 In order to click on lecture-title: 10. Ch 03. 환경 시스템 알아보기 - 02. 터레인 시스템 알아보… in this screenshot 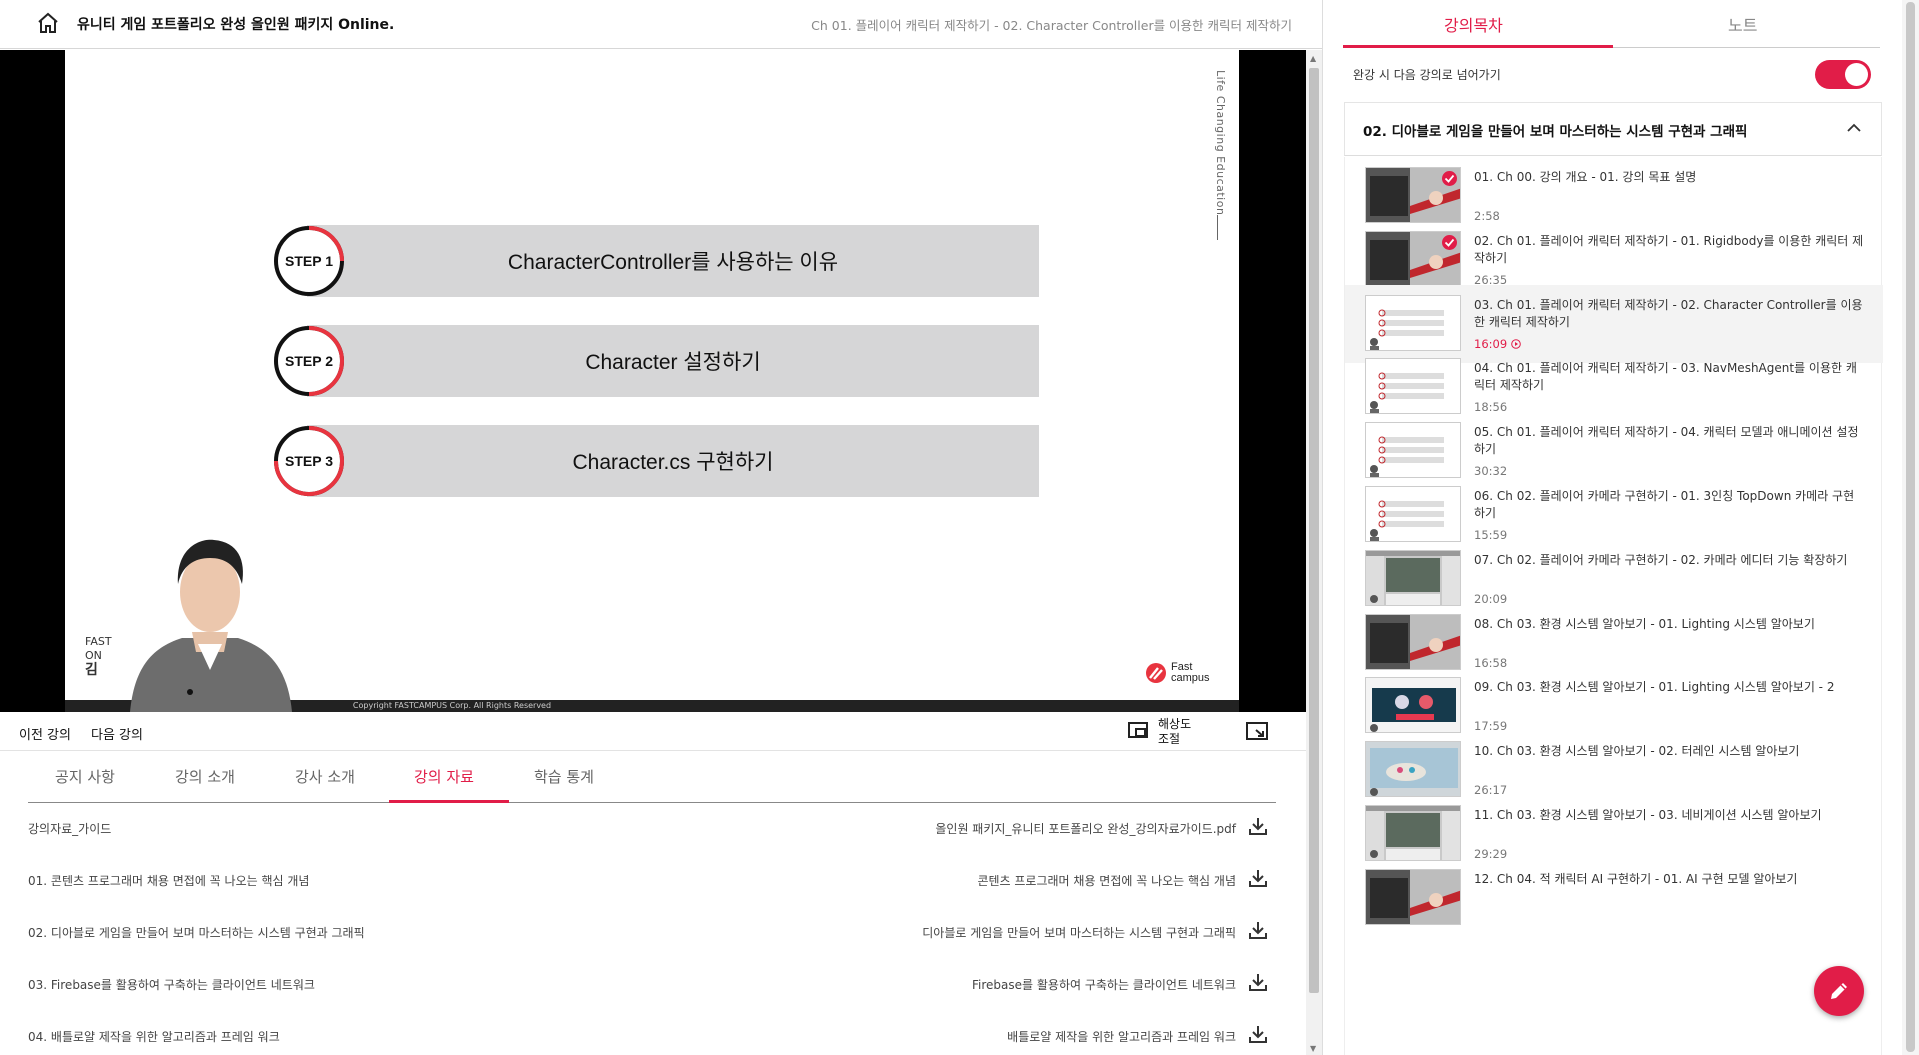, I will do `click(1637, 751)`.